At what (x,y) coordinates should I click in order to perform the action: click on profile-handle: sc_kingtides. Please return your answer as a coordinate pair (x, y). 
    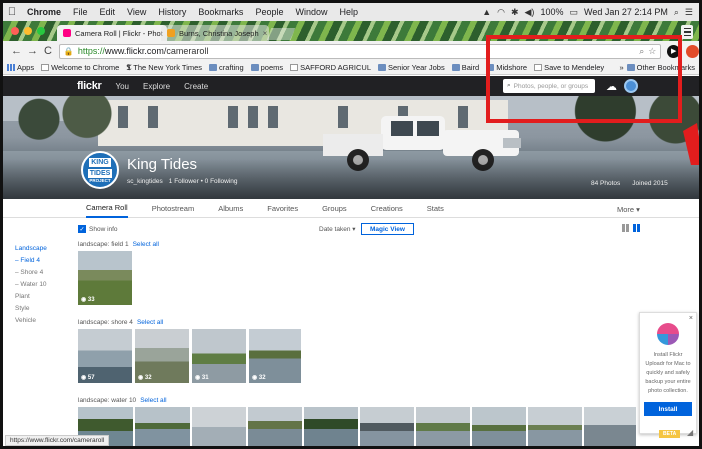
    Looking at the image, I should click on (145, 181).